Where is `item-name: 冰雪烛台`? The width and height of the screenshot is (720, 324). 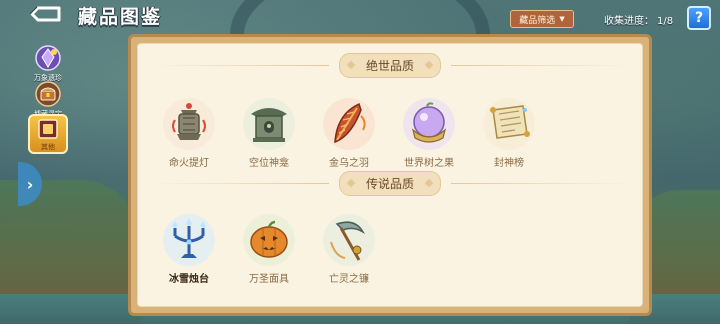 item-name: 冰雪烛台 is located at coordinates (189, 279).